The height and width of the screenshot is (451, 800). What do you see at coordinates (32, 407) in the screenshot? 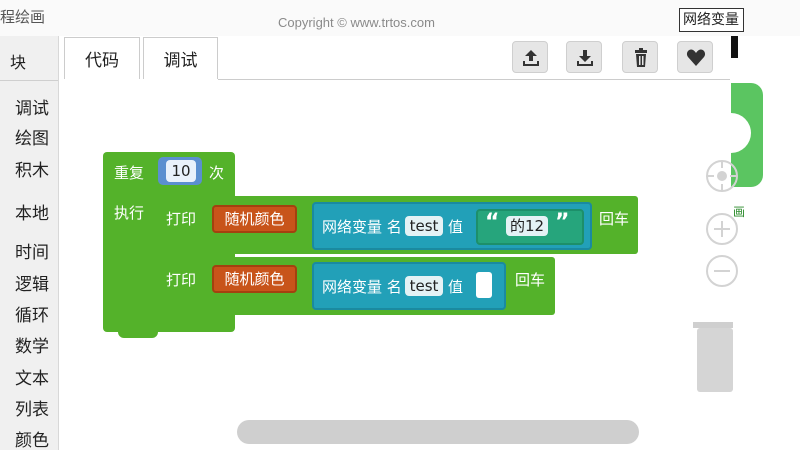
I see `category-list: 列表` at bounding box center [32, 407].